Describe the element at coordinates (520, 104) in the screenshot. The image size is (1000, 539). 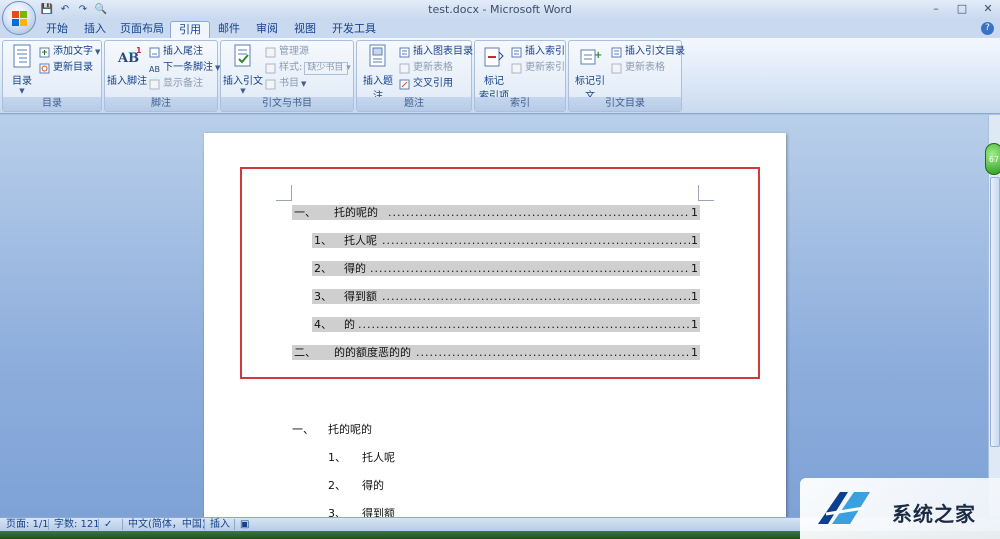
I see `group-label-index: 索引` at that location.